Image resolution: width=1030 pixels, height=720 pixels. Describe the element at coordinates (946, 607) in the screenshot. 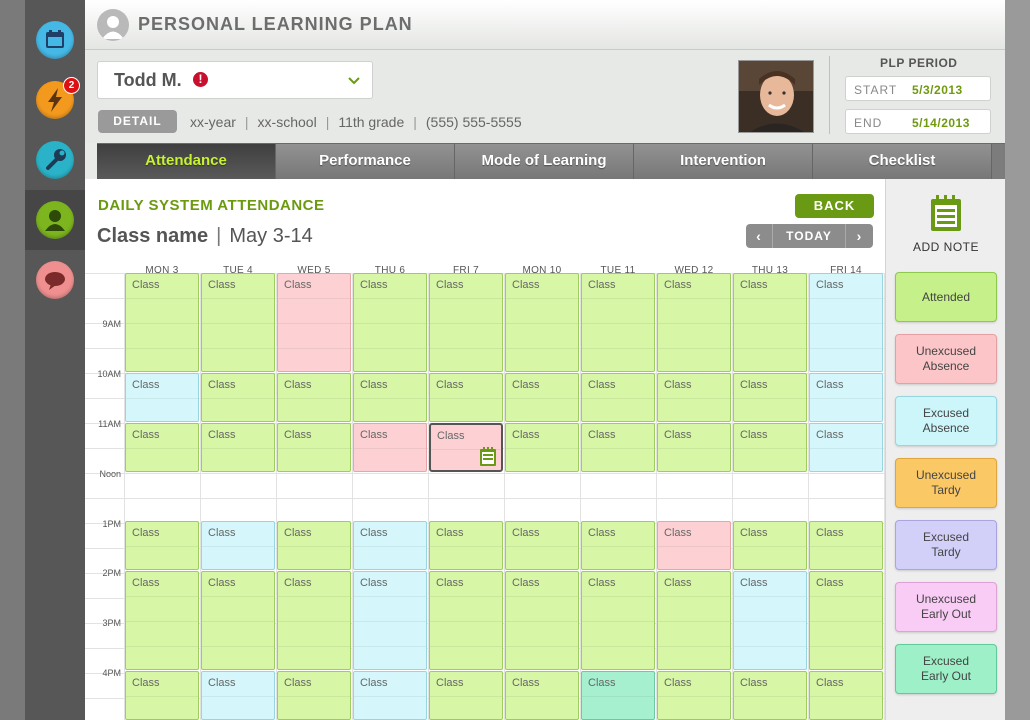

I see `legend-button: Unexcused Early Out` at that location.